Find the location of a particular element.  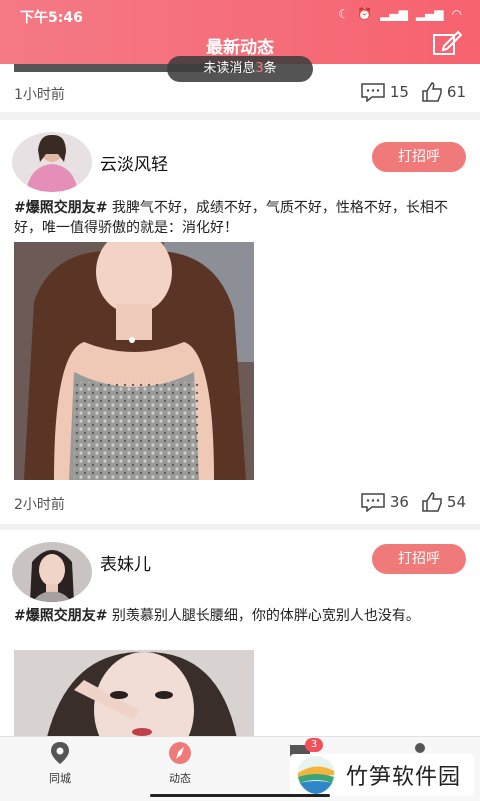

location-pin-icon is located at coordinates (60, 753).